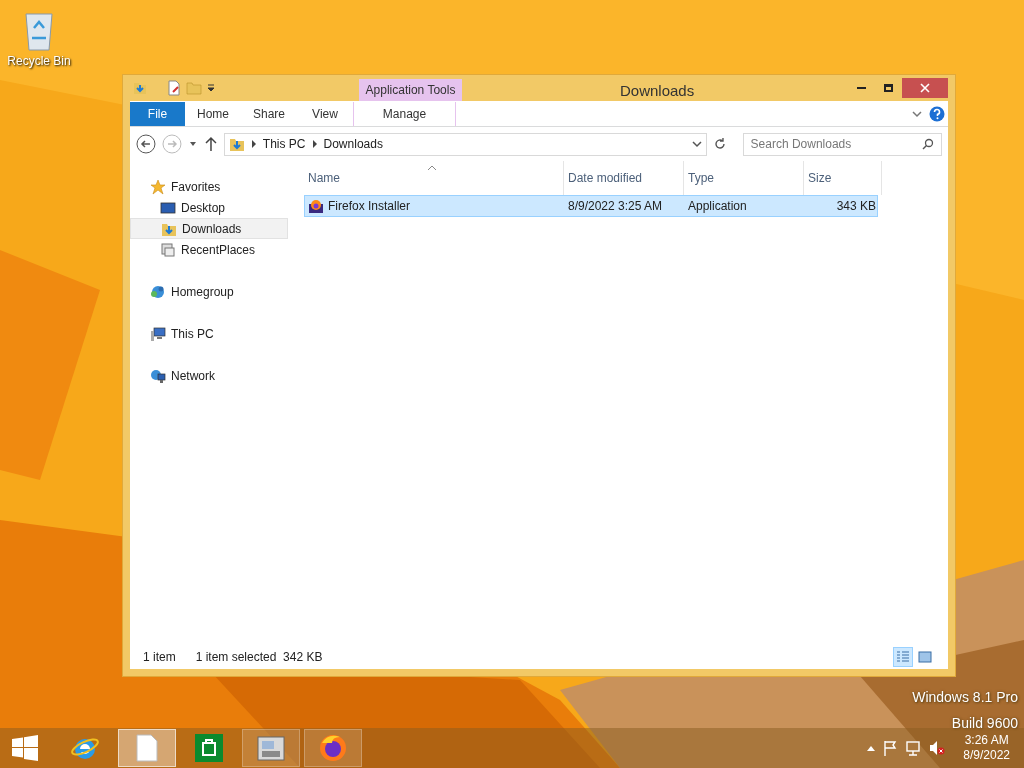 The height and width of the screenshot is (768, 1024). What do you see at coordinates (925, 88) in the screenshot?
I see `close-icon` at bounding box center [925, 88].